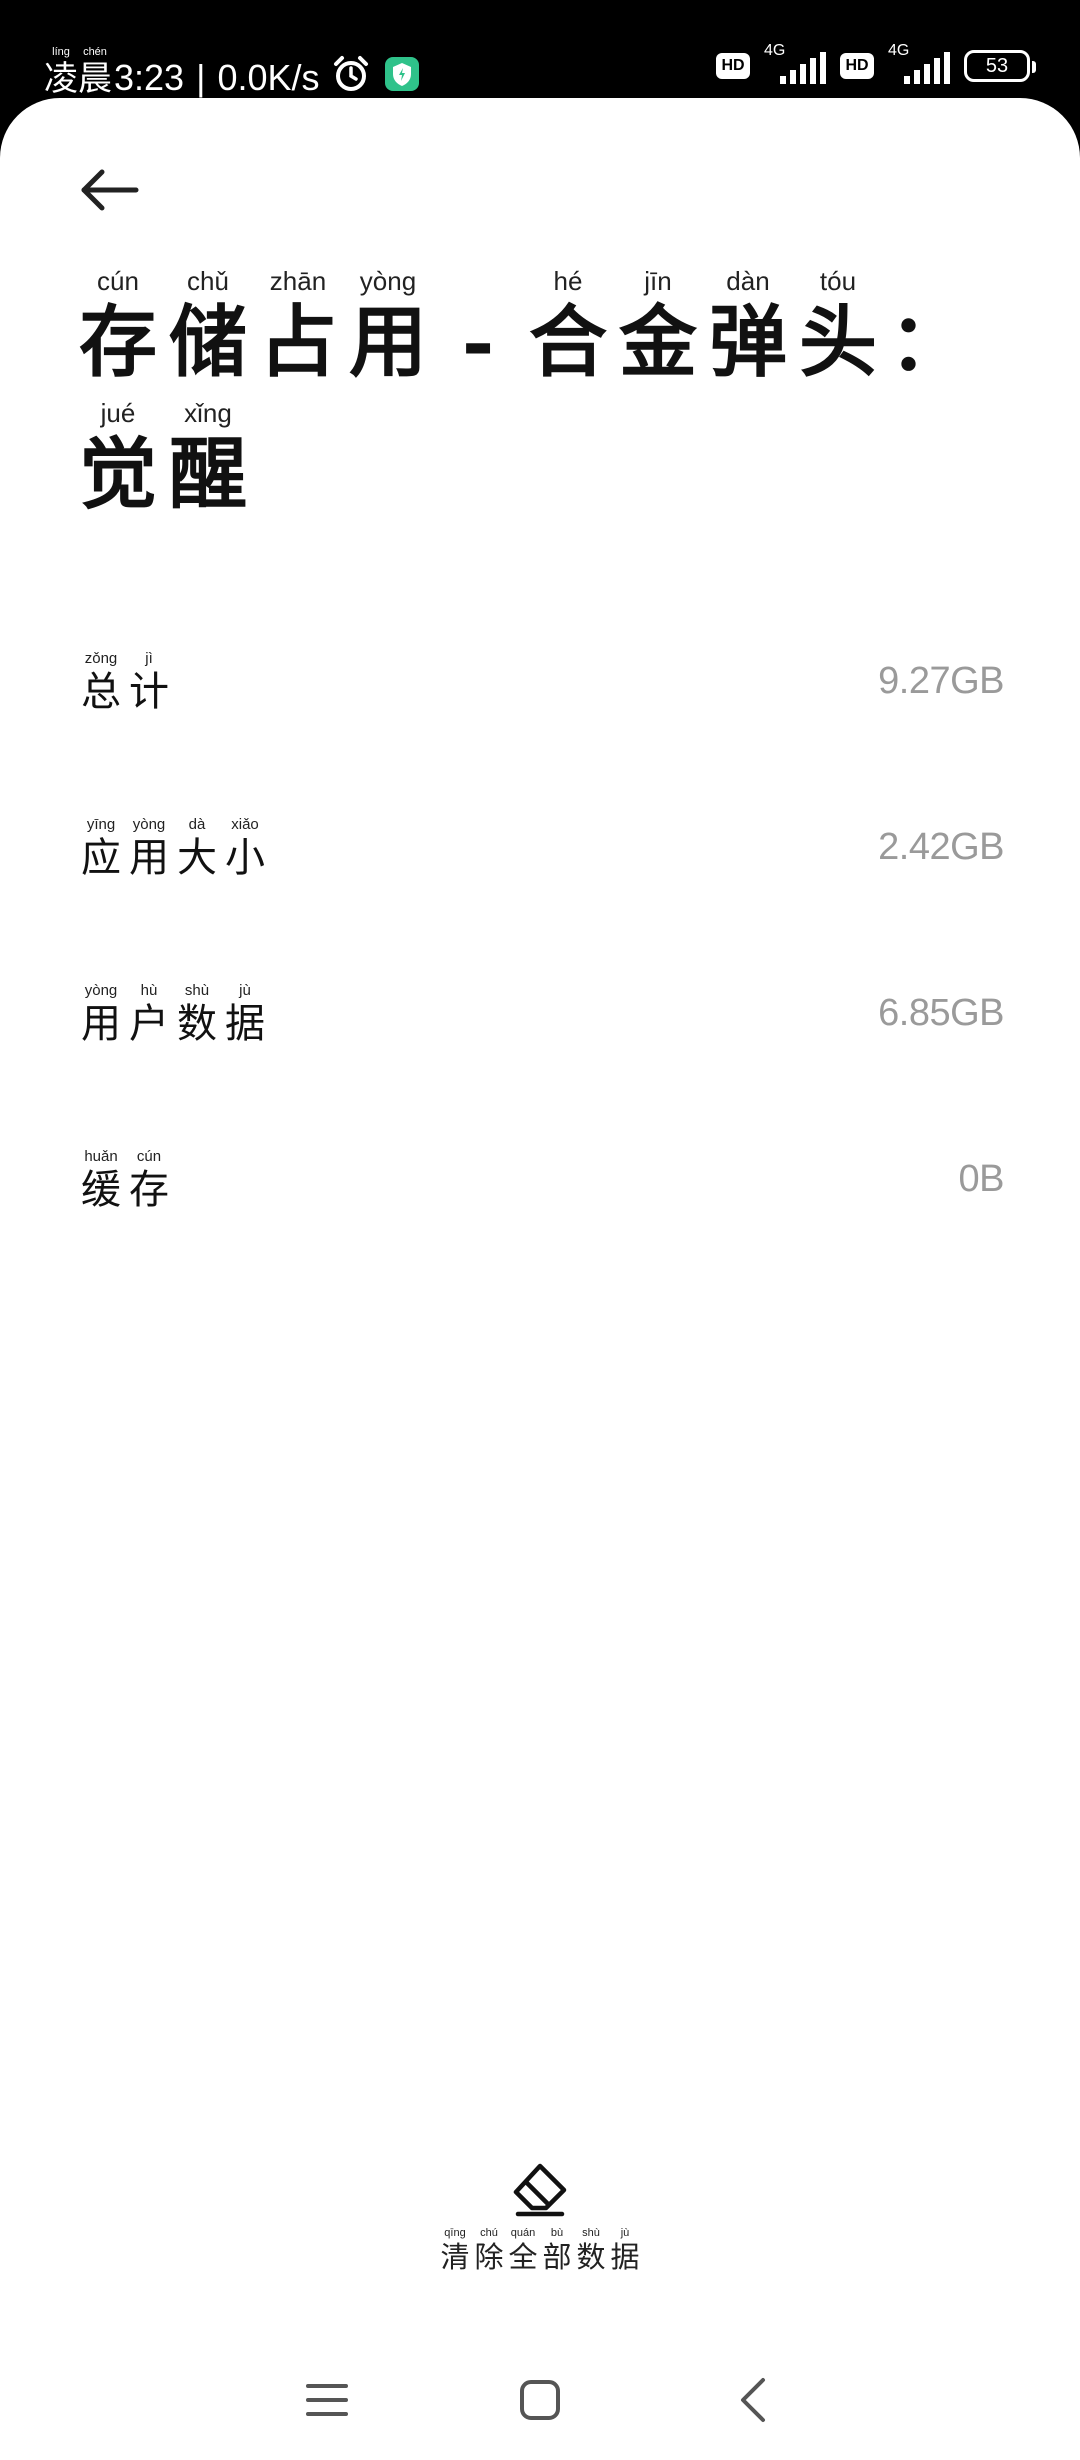  Describe the element at coordinates (402, 76) in the screenshot. I see `security-shield-icon` at that location.